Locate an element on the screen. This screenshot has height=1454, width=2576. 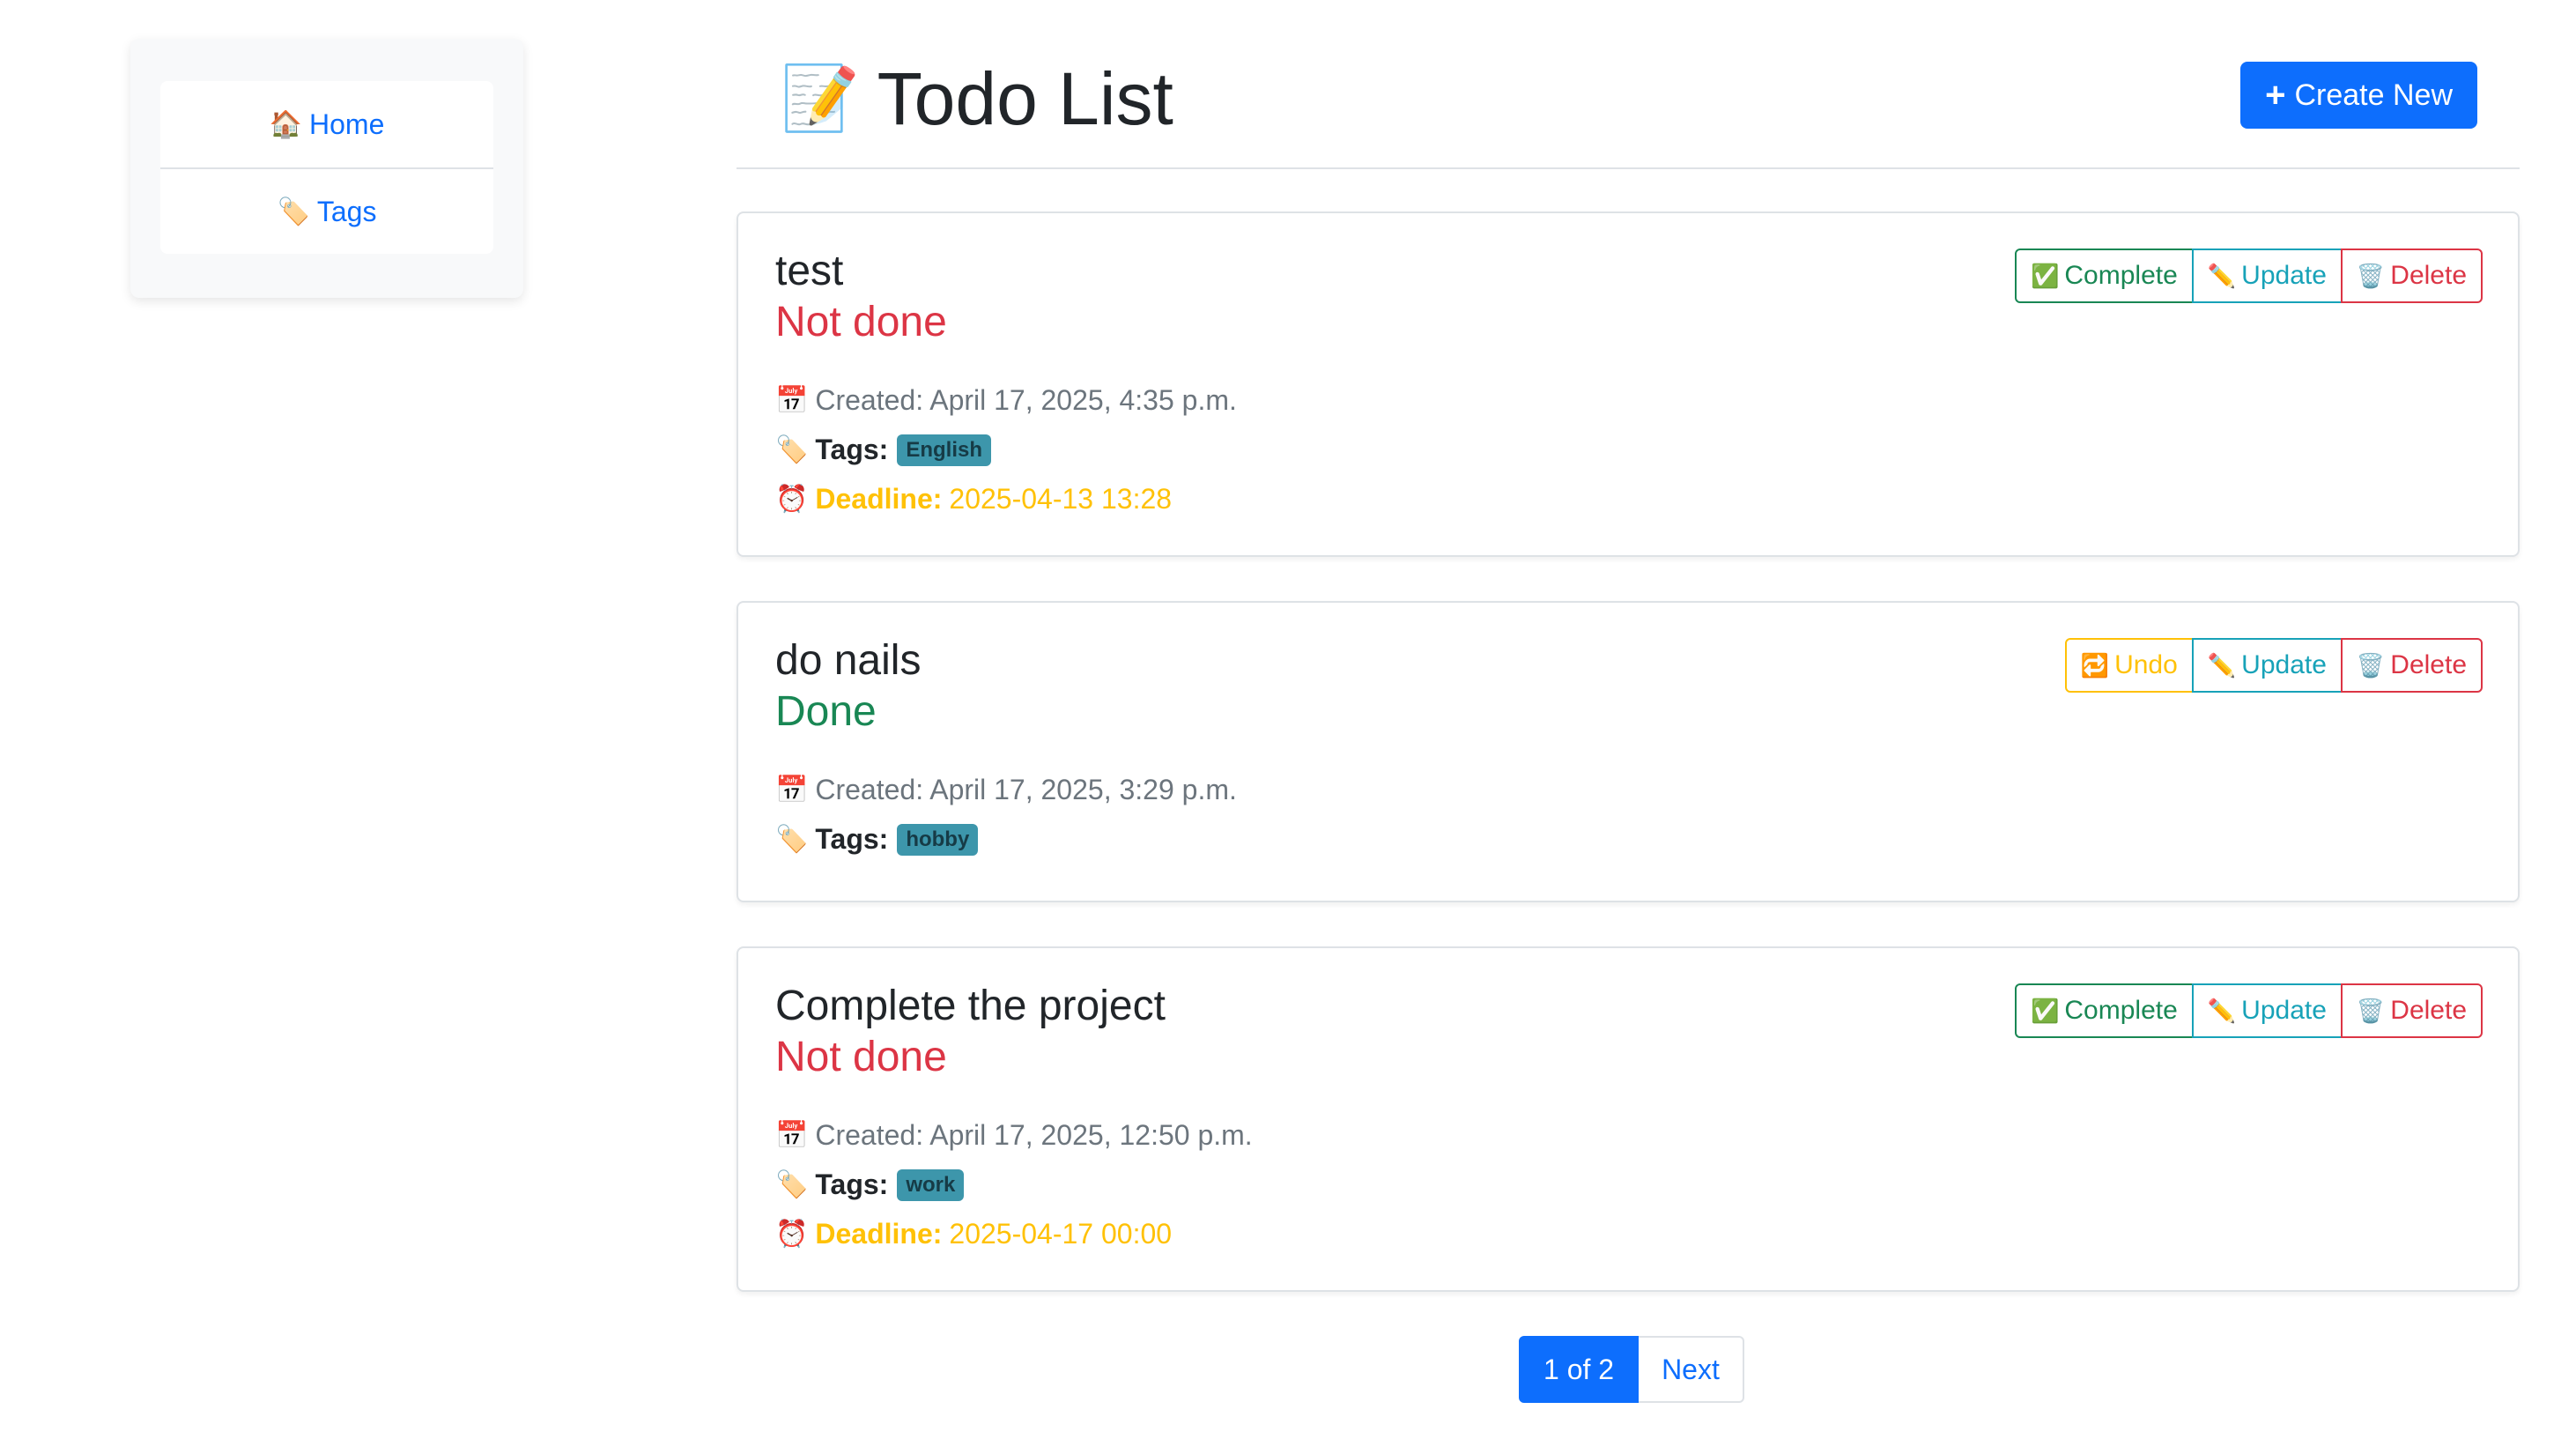
todo-tags: 🏷️ Tags: hobby is located at coordinates (877, 840).